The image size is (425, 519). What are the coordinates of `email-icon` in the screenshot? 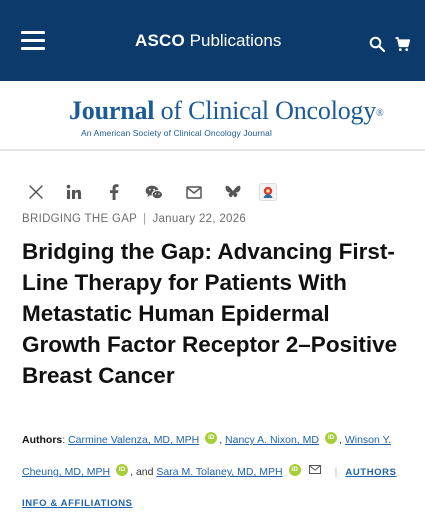 It's located at (194, 192).